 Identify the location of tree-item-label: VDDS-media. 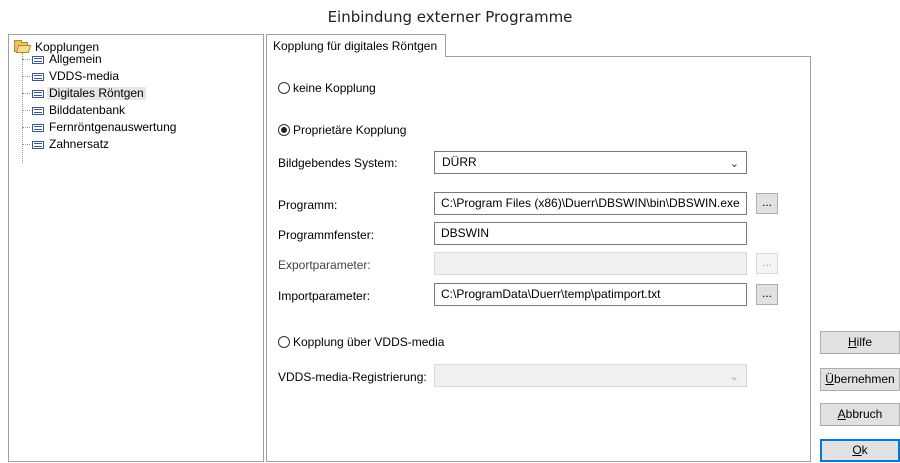
(84, 76).